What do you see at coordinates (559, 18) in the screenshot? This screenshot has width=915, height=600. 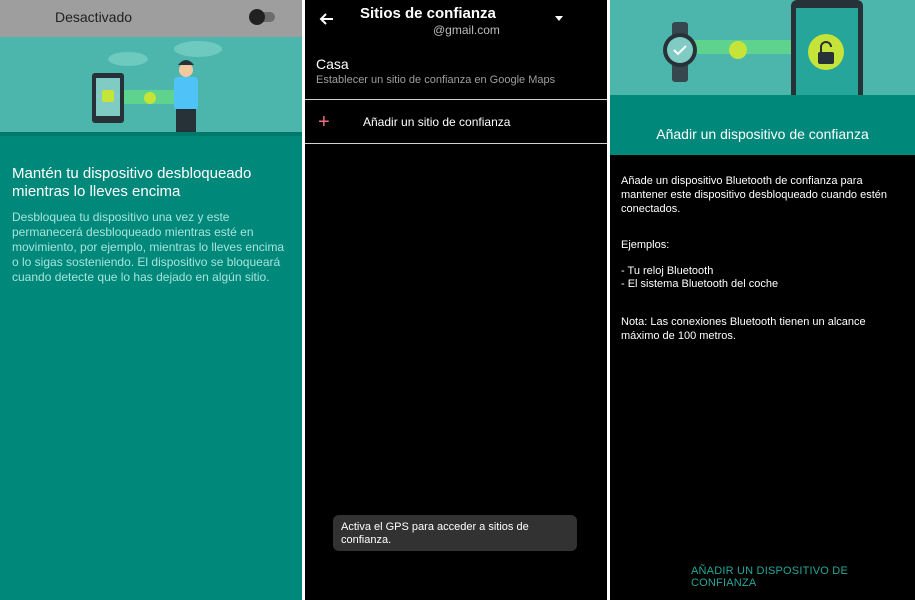 I see `account-dropdown-icon` at bounding box center [559, 18].